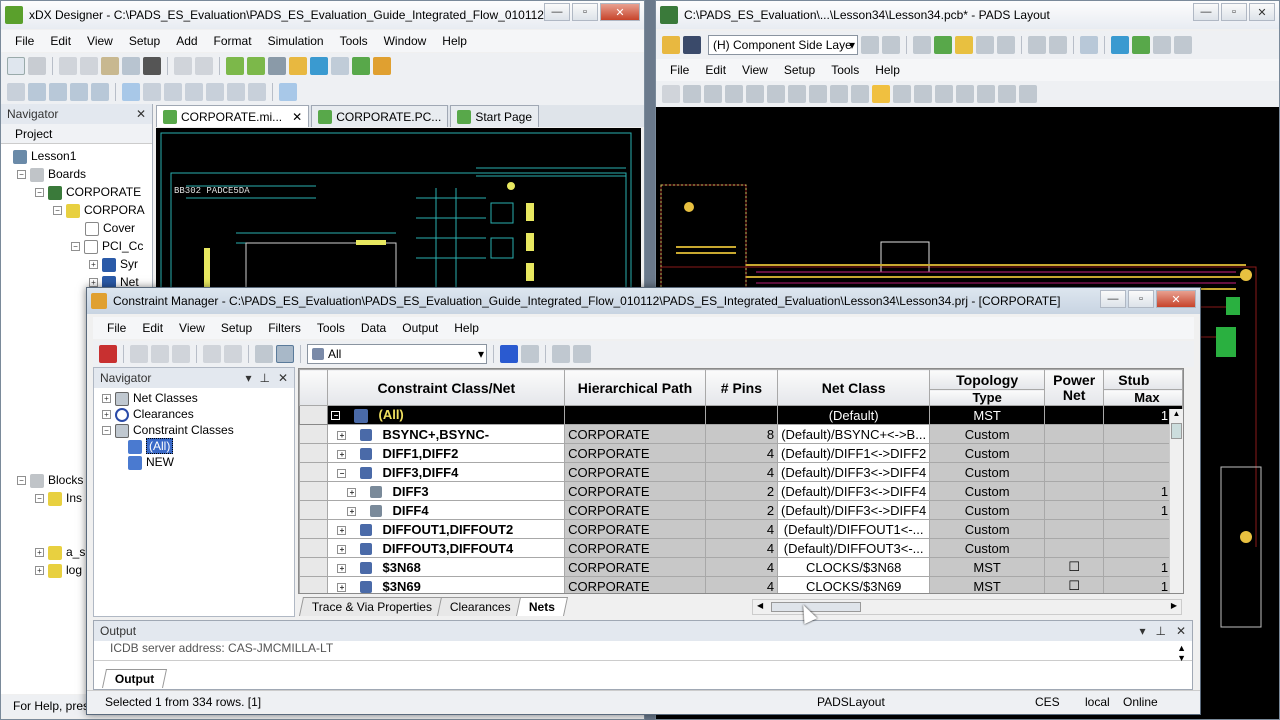  What do you see at coordinates (446, 567) in the screenshot?
I see `cell-name: + $3N68` at bounding box center [446, 567].